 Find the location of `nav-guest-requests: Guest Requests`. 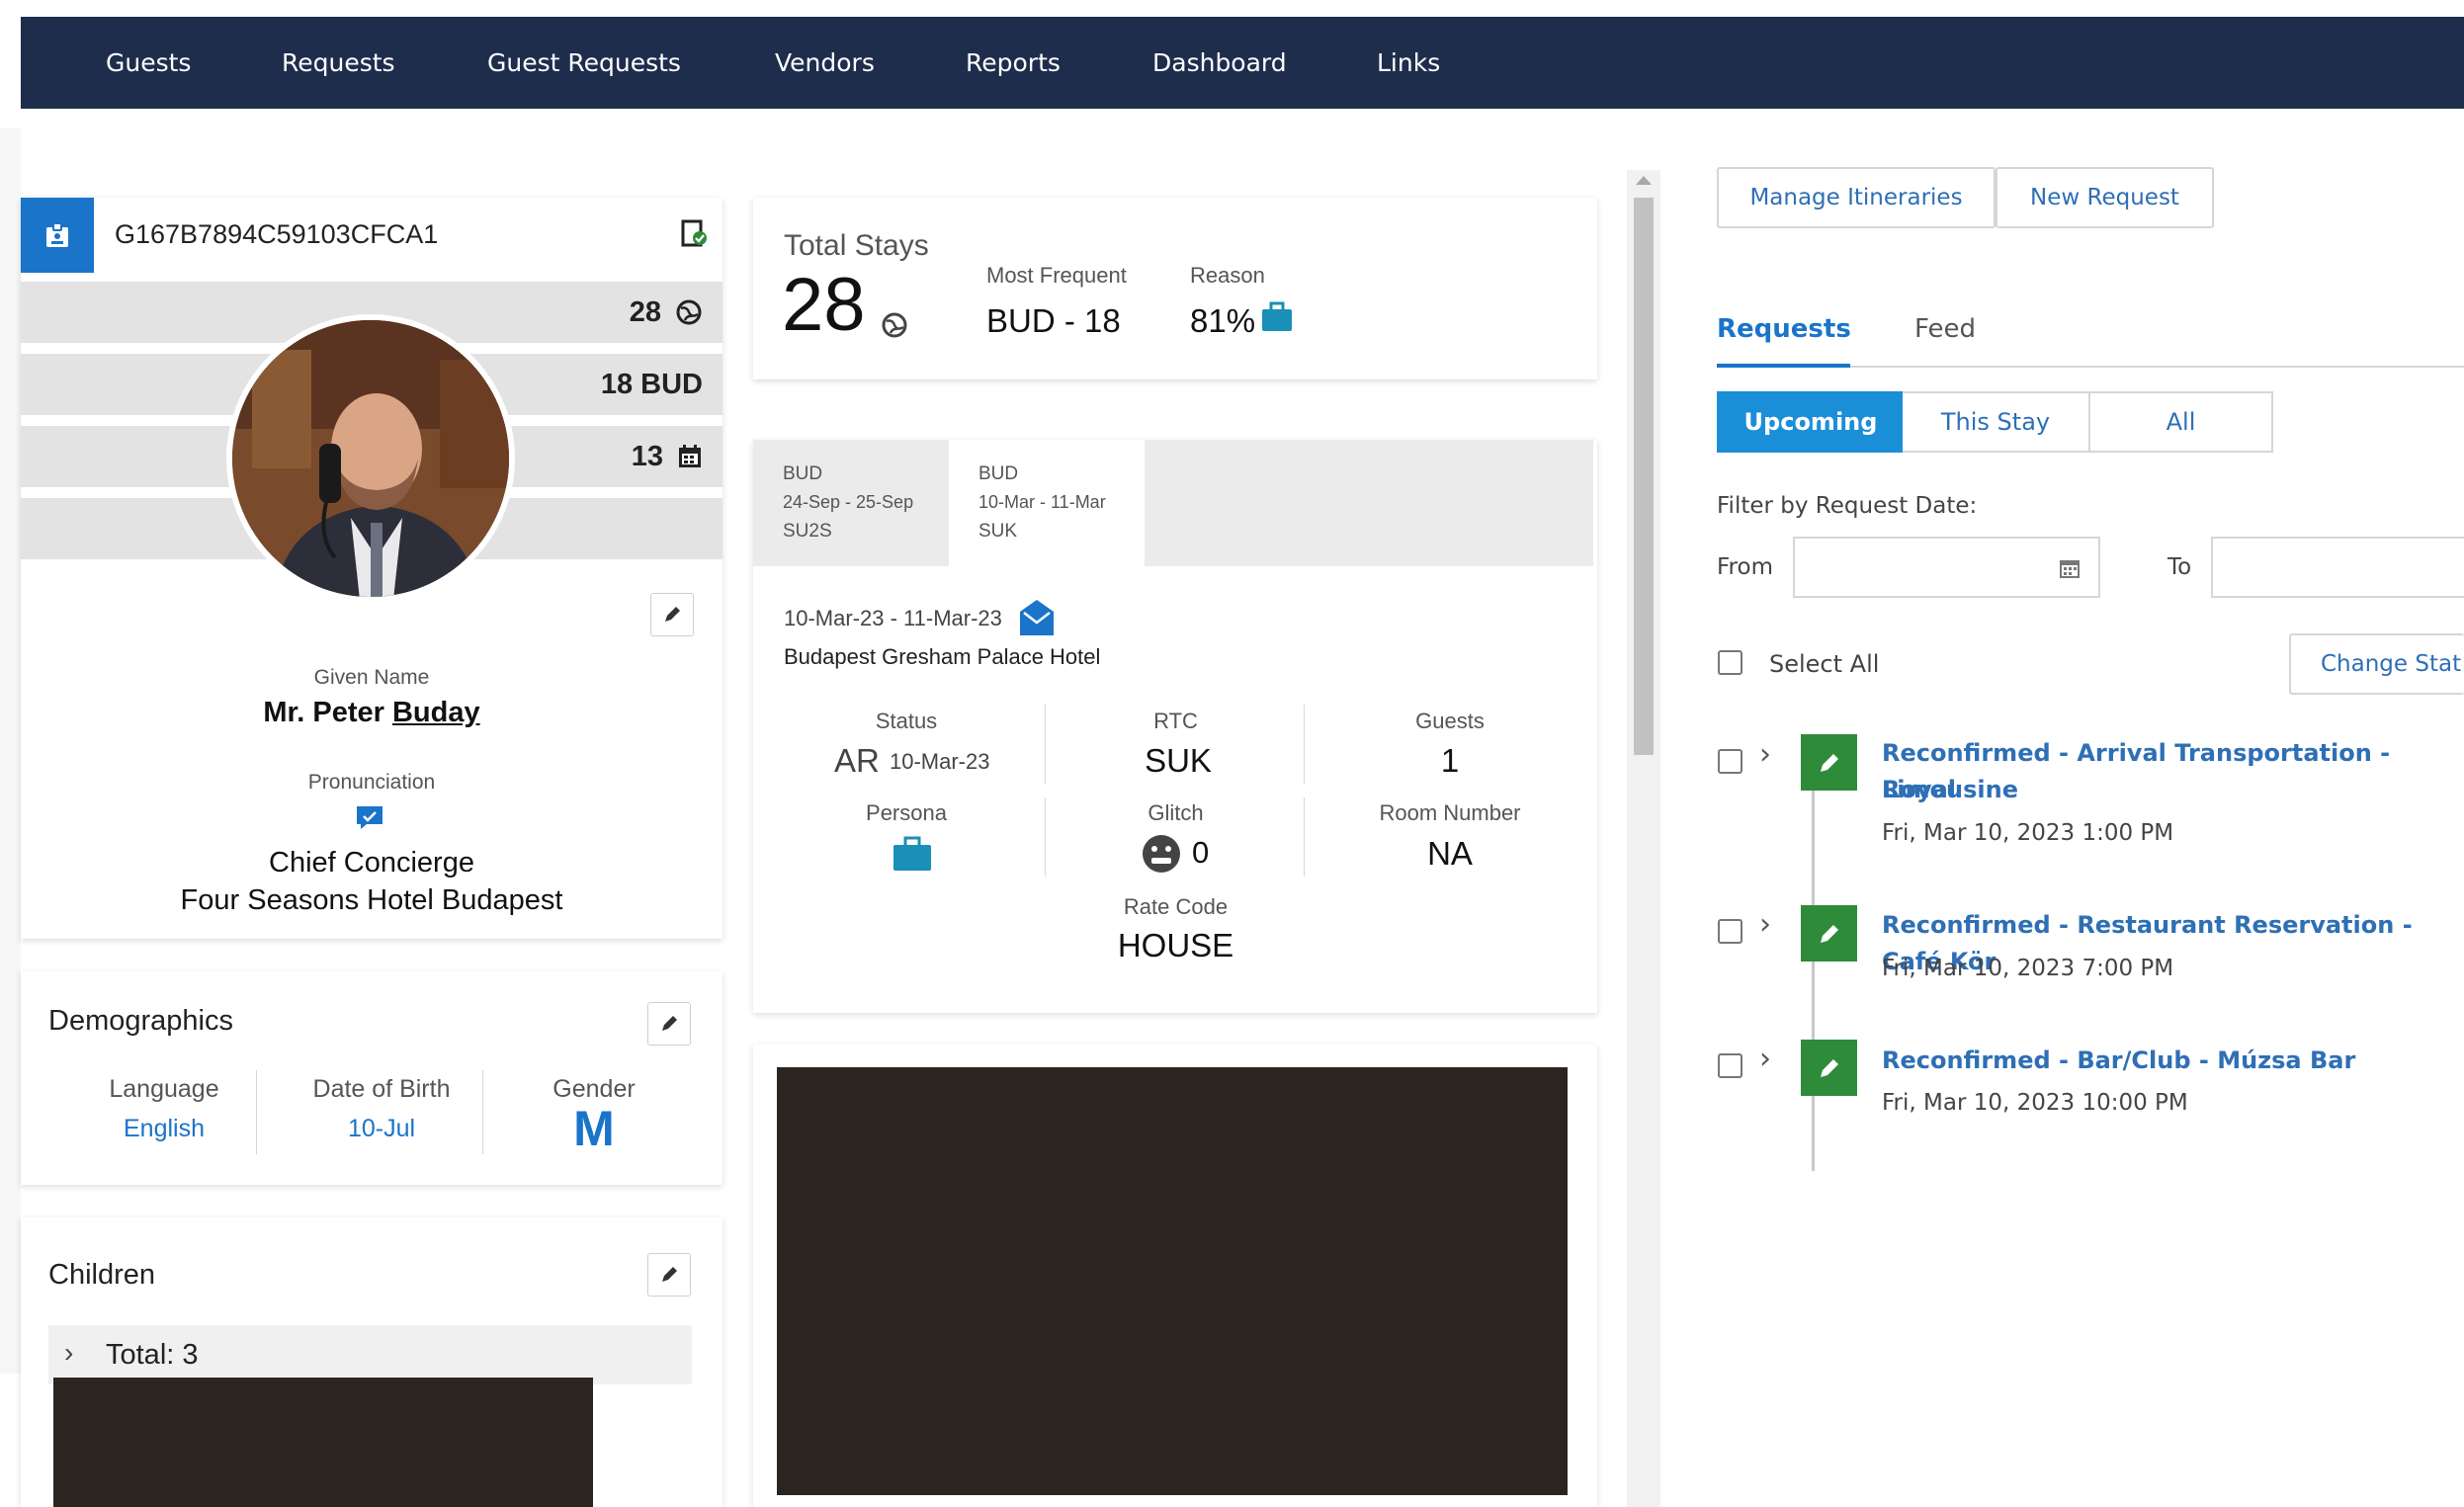

nav-guest-requests: Guest Requests is located at coordinates (584, 63).